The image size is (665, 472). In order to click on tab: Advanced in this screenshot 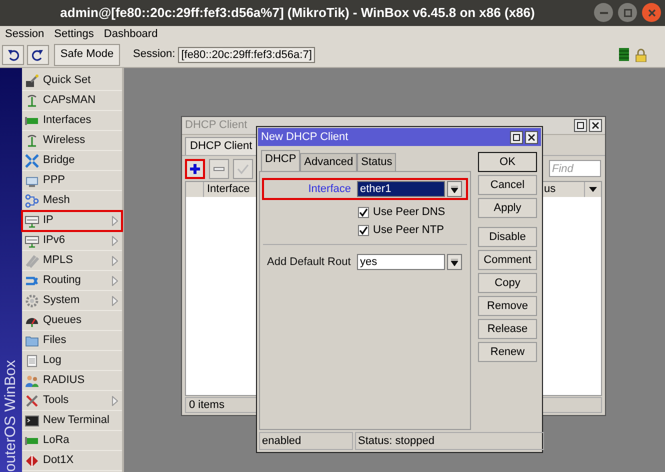, I will do `click(329, 162)`.